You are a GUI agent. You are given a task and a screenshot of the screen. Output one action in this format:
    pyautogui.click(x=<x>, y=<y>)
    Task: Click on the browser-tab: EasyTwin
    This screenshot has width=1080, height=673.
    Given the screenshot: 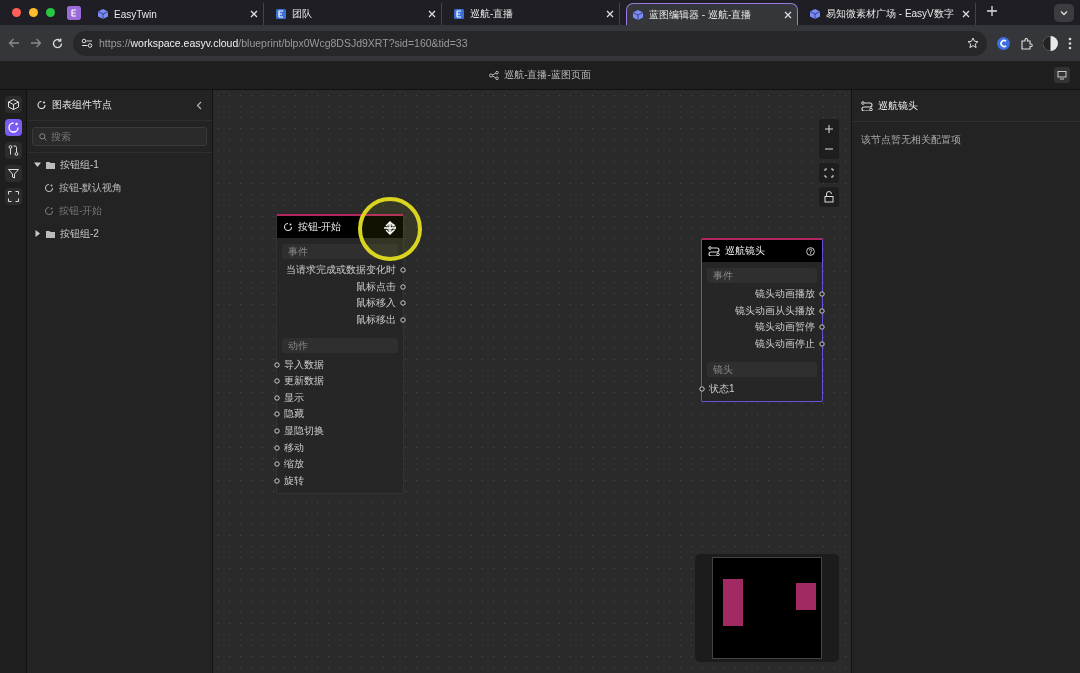 What is the action you would take?
    pyautogui.click(x=178, y=14)
    